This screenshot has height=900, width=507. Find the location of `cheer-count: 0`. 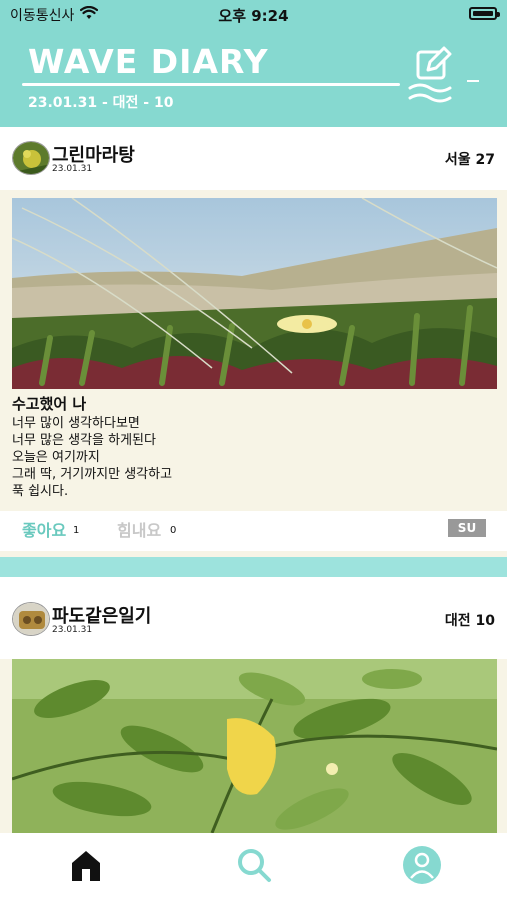

cheer-count: 0 is located at coordinates (173, 530).